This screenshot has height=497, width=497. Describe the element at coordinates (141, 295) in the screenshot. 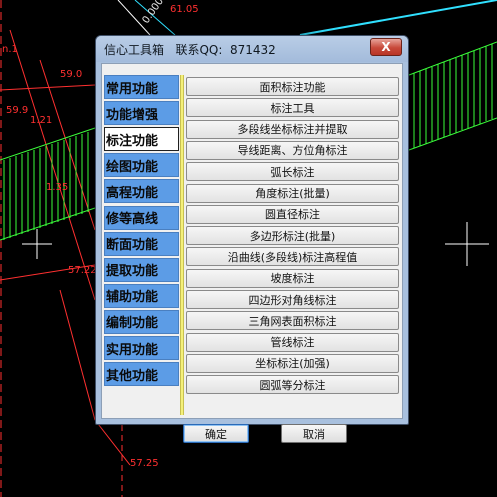

I see `category-button: 辅助功能` at that location.